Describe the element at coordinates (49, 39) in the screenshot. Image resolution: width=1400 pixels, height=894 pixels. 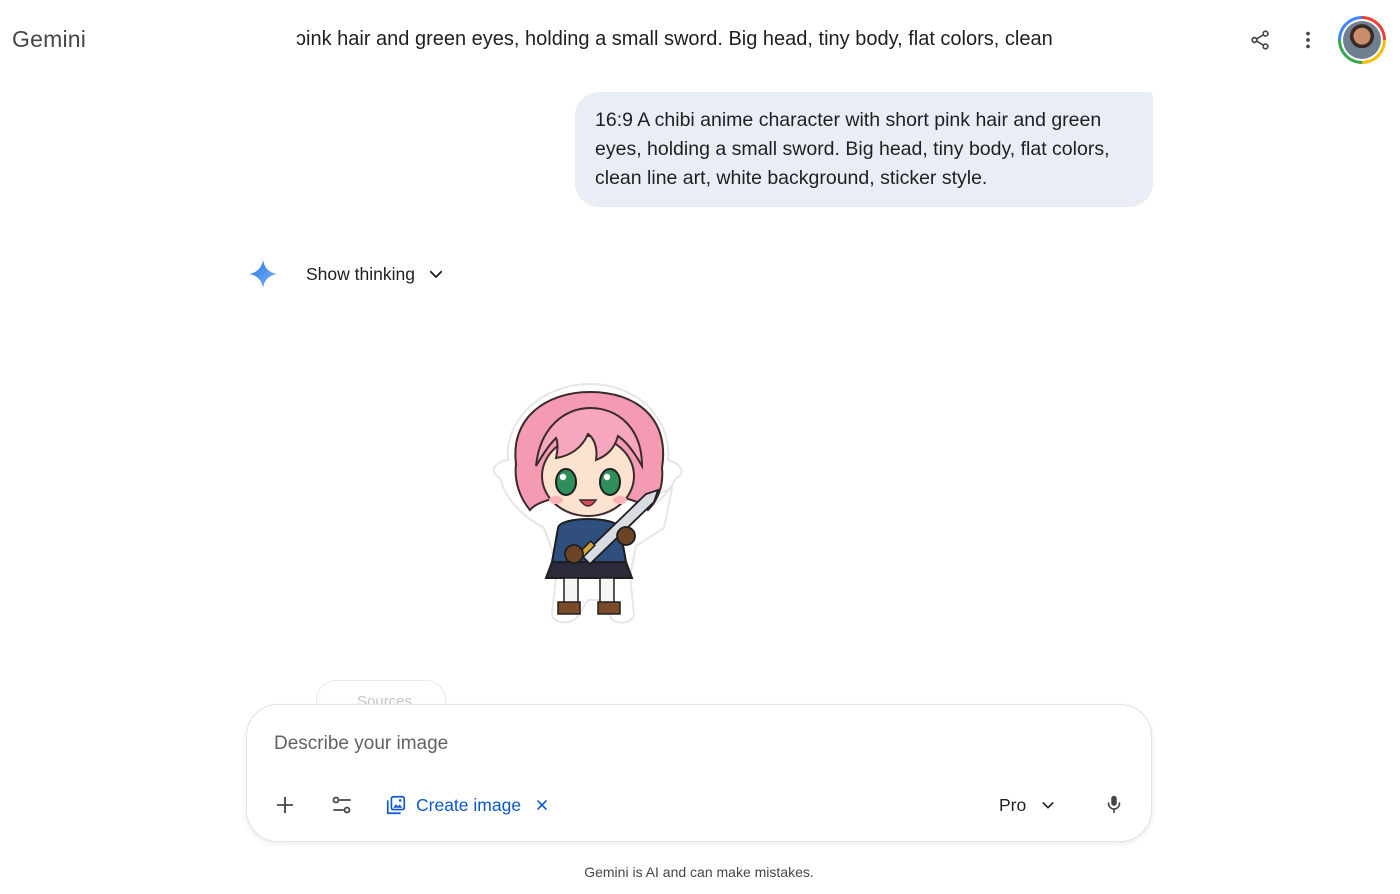
I see `app-title: Gemini` at that location.